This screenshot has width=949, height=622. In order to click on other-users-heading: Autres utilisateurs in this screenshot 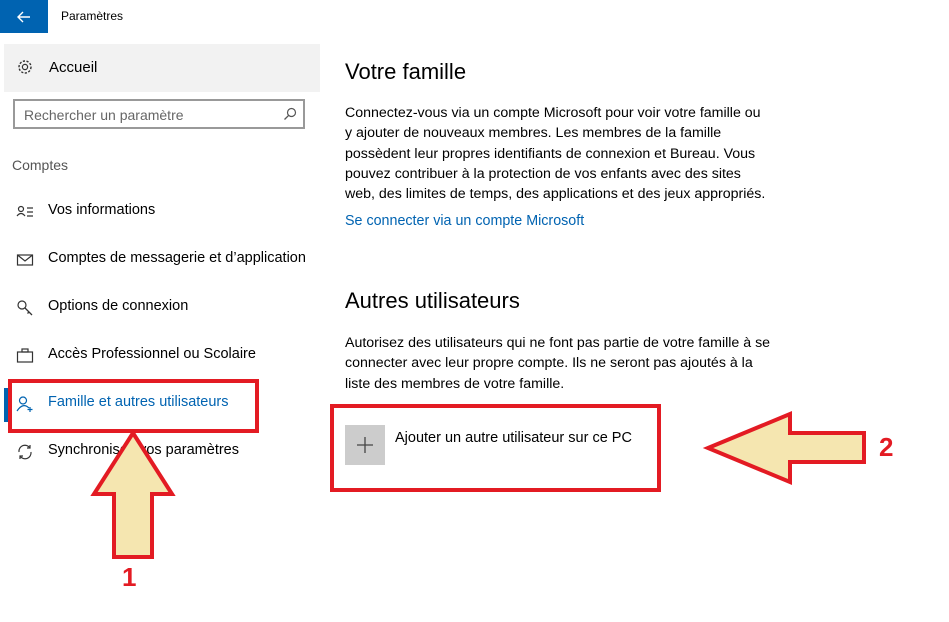, I will do `click(432, 300)`.